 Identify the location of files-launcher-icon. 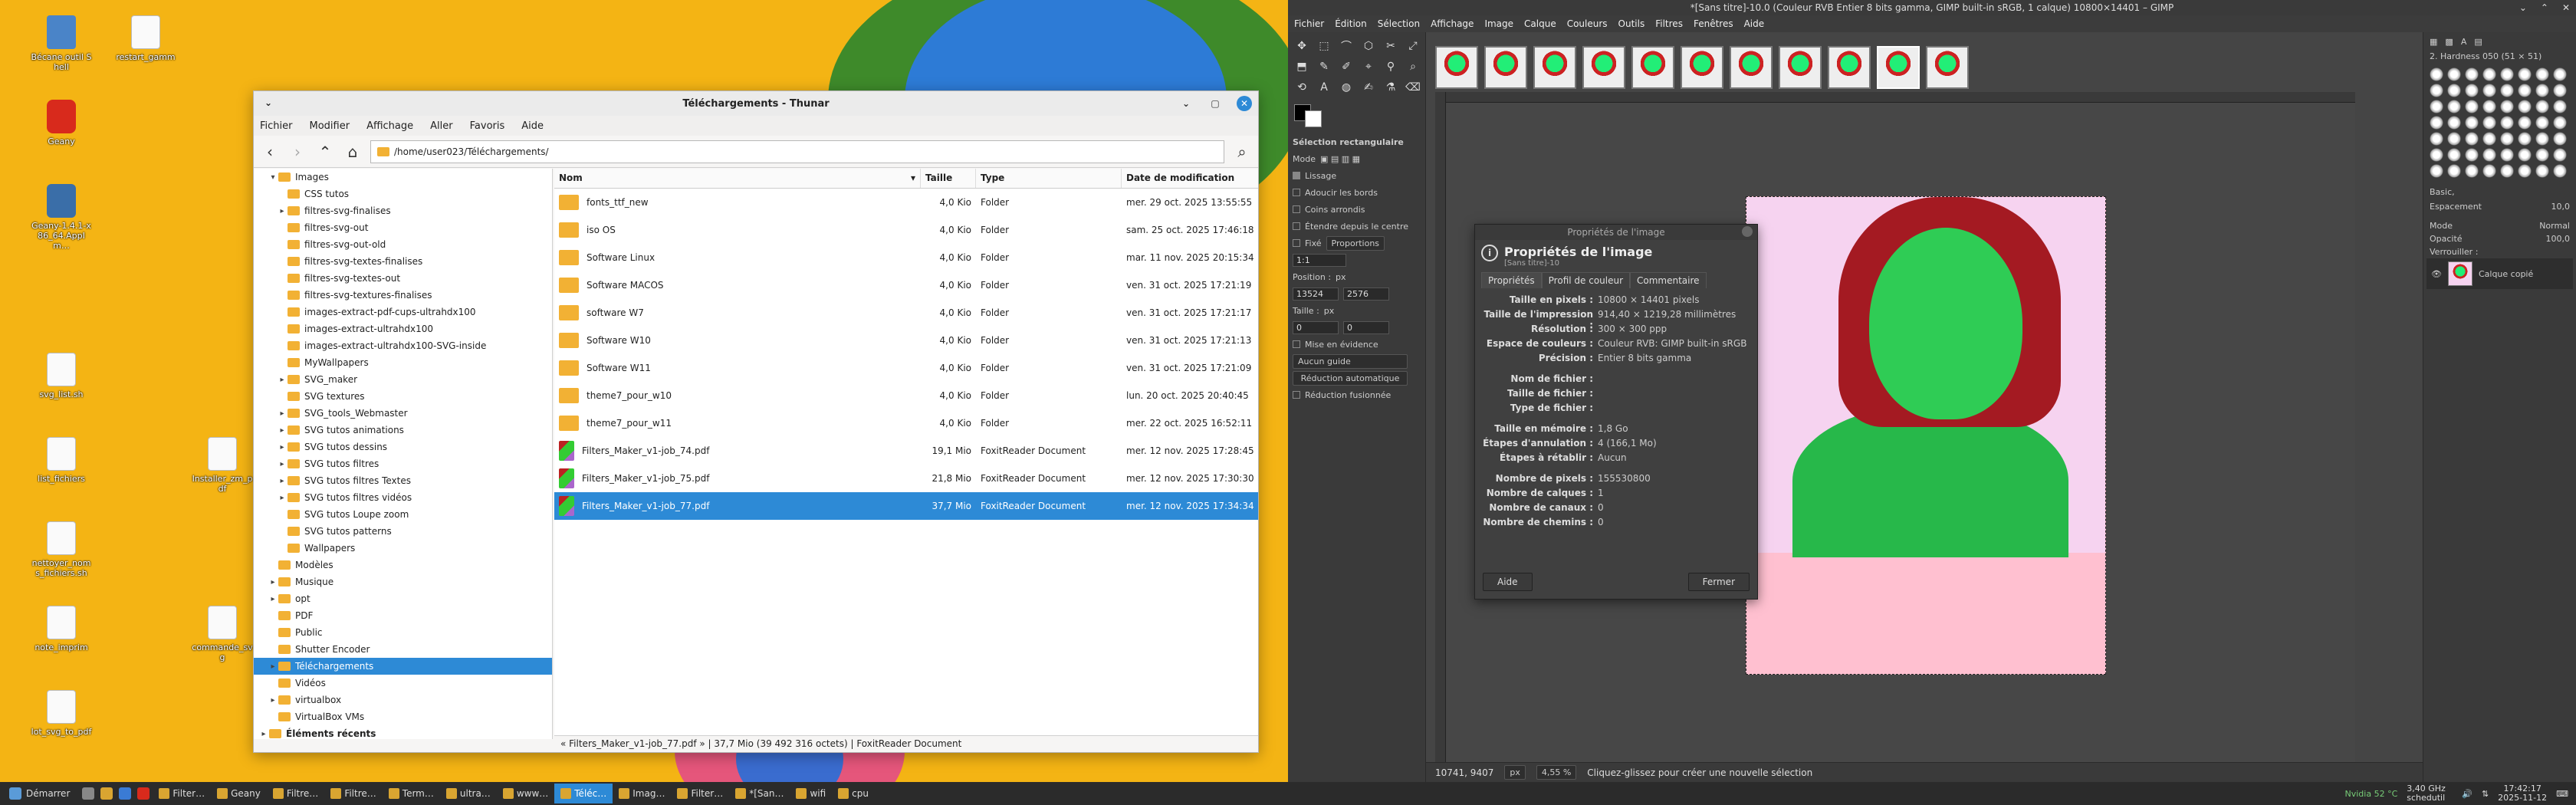
(107, 793).